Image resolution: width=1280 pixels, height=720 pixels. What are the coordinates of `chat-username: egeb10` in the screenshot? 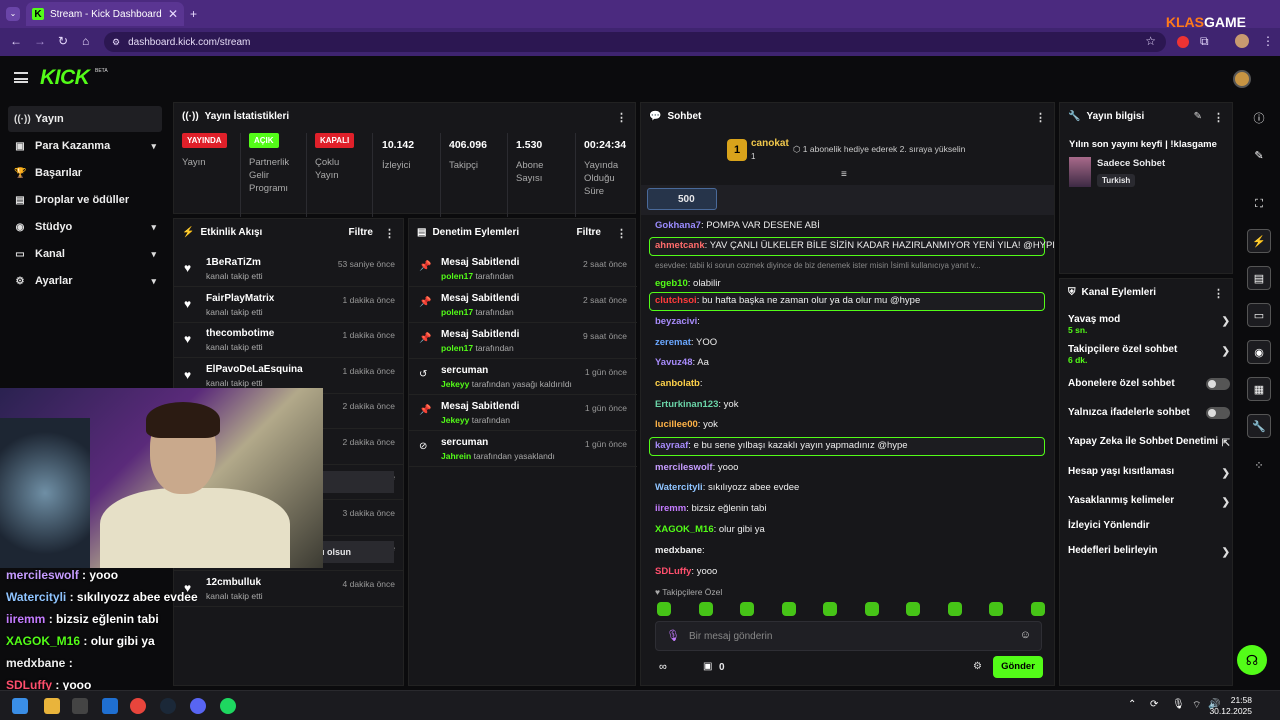 It's located at (671, 283).